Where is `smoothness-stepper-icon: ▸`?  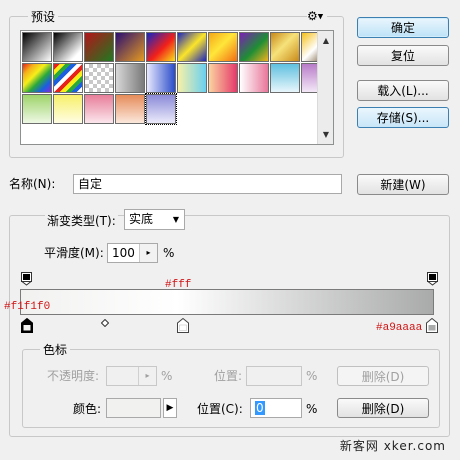 smoothness-stepper-icon: ▸ is located at coordinates (148, 253).